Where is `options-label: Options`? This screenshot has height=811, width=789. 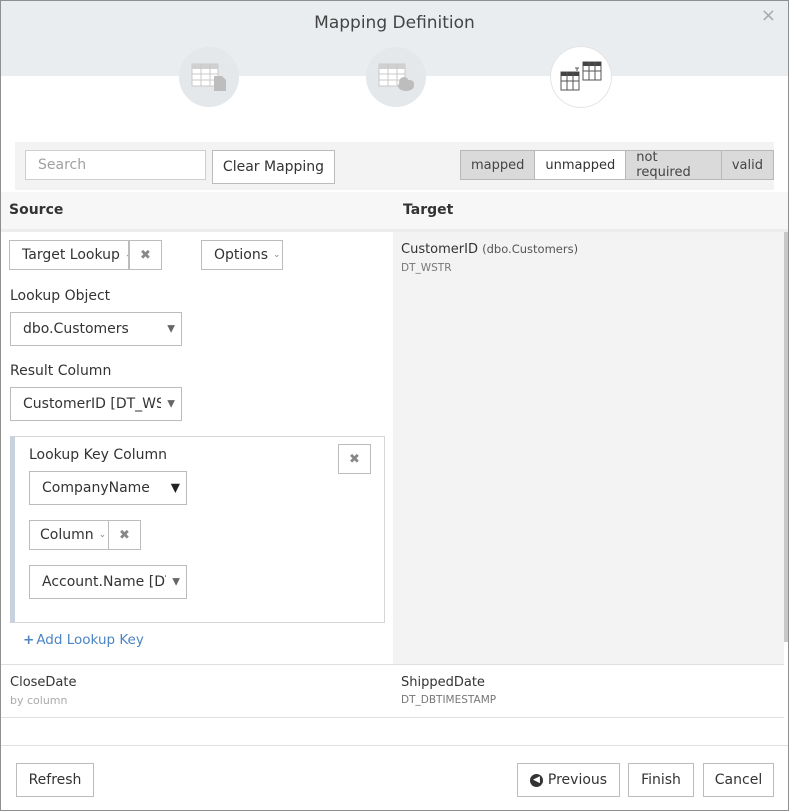
options-label: Options is located at coordinates (241, 255).